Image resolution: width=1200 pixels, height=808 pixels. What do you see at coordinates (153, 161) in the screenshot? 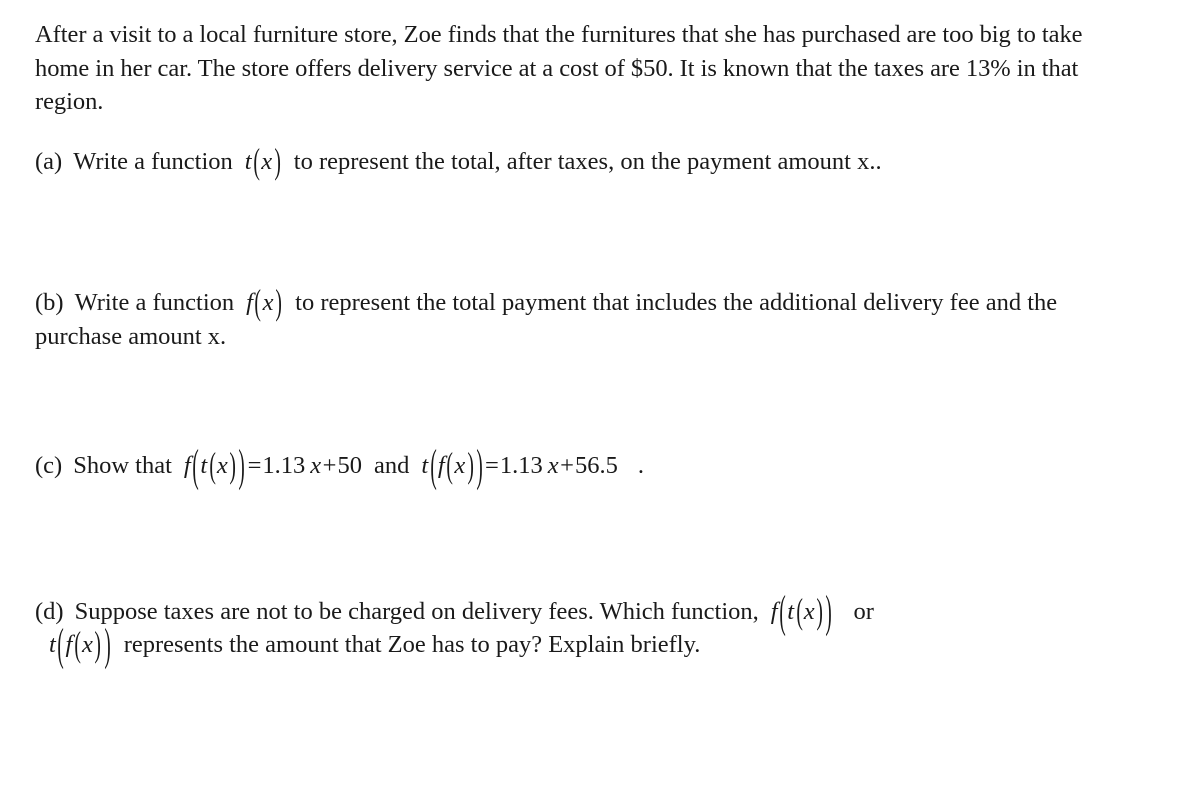
I see `question-a-text-before: Write a function` at bounding box center [153, 161].